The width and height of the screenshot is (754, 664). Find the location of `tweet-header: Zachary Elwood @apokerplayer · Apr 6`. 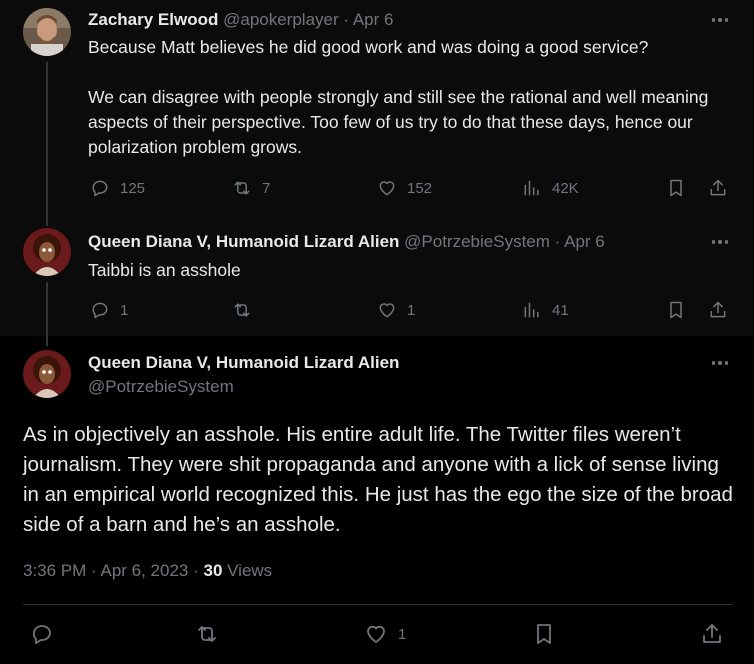

tweet-header: Zachary Elwood @apokerplayer · Apr 6 is located at coordinates (240, 20).